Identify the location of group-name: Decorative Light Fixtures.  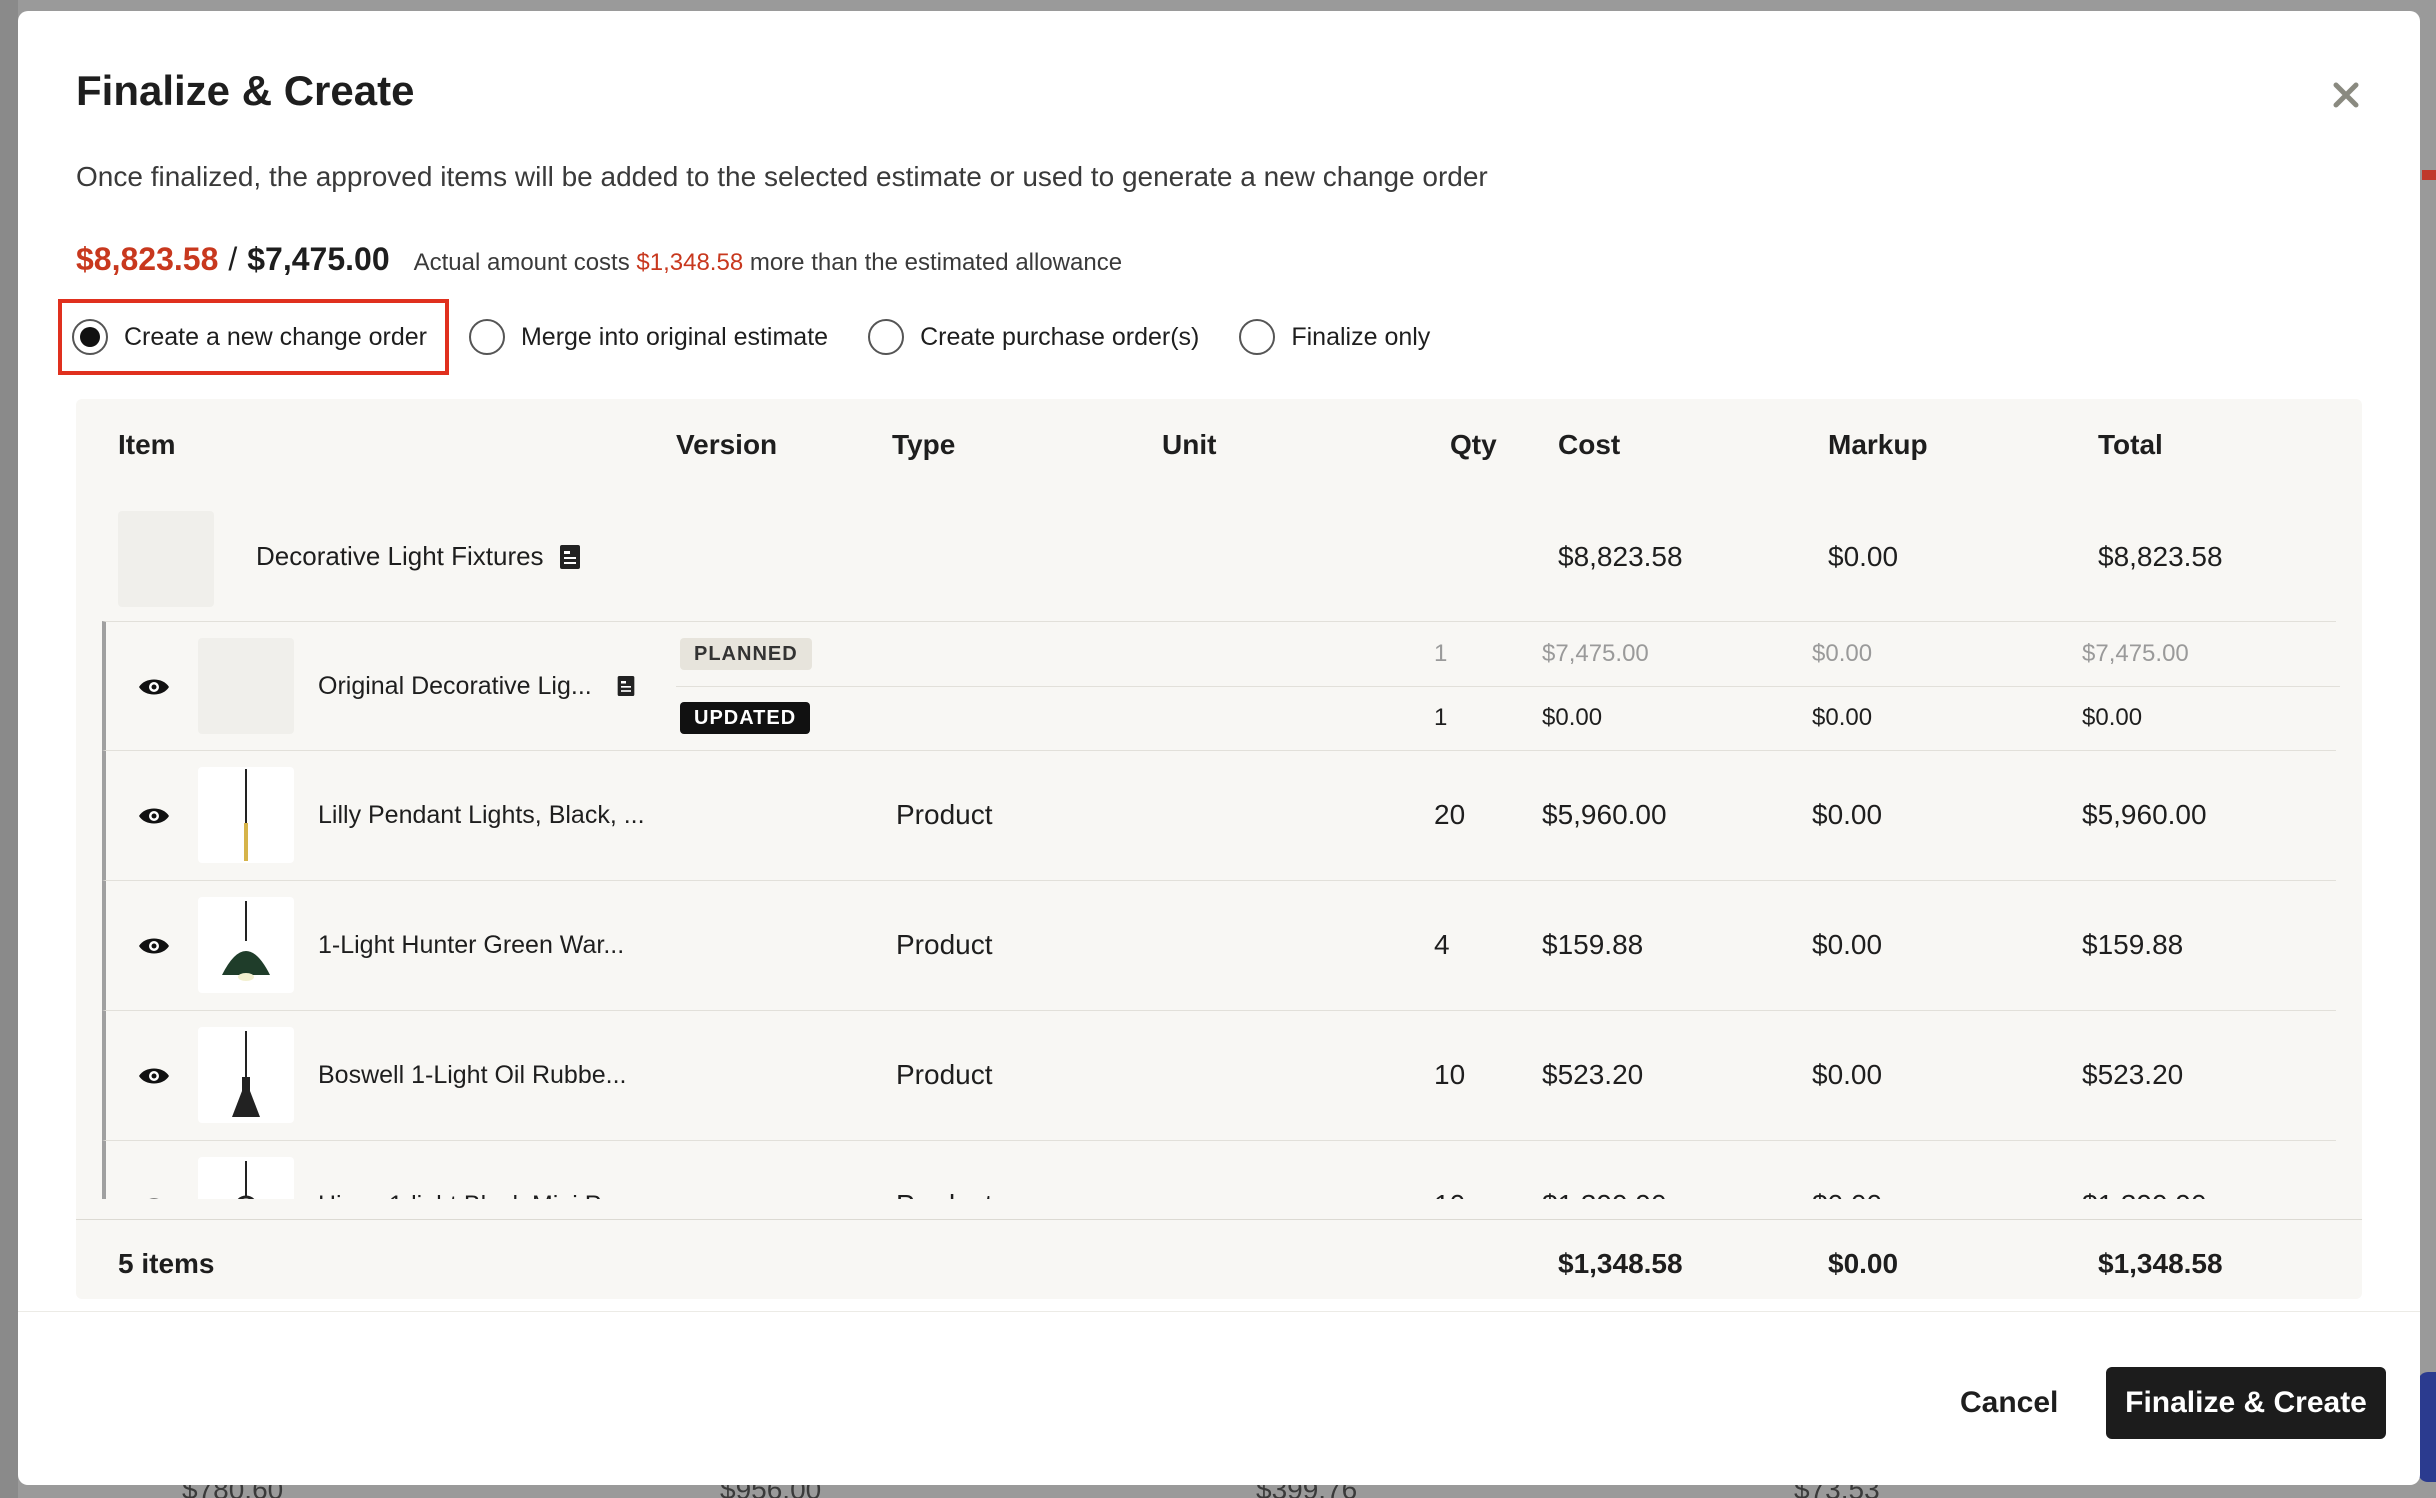
(400, 556).